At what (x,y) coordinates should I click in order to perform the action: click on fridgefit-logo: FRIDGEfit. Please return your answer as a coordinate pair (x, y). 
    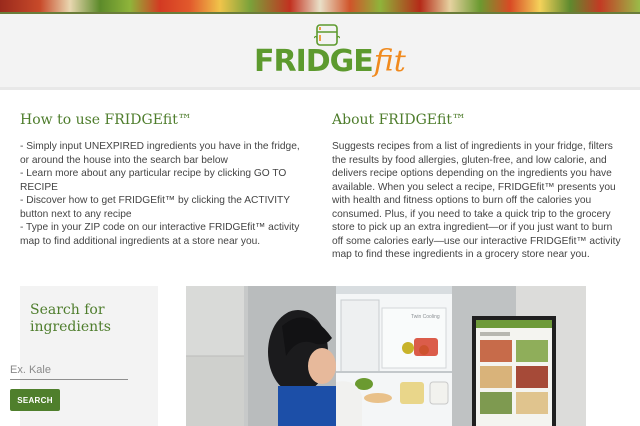
    Looking at the image, I should click on (330, 55).